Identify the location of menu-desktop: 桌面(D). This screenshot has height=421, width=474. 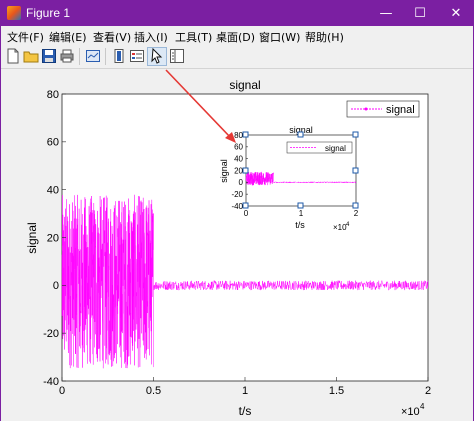
(235, 37).